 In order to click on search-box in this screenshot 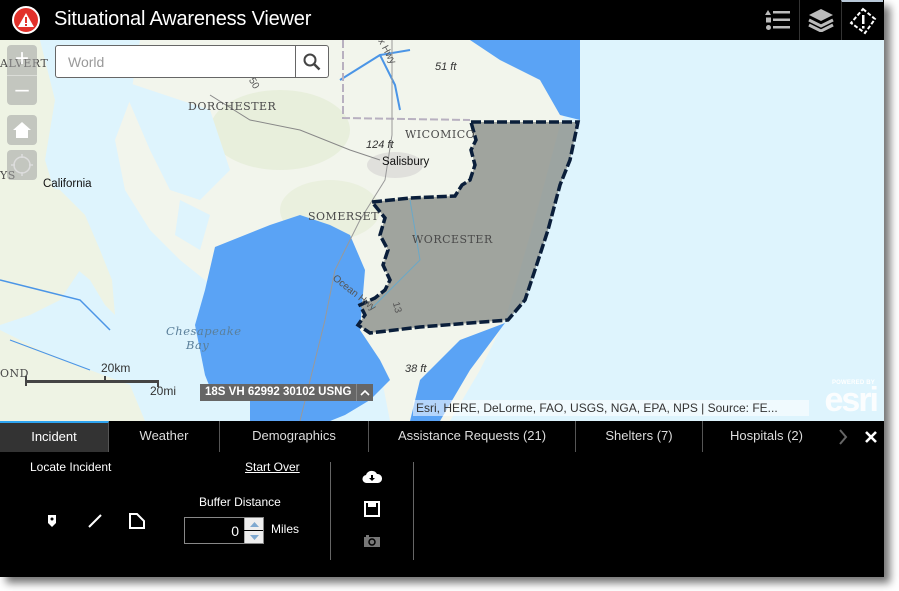, I will do `click(192, 61)`.